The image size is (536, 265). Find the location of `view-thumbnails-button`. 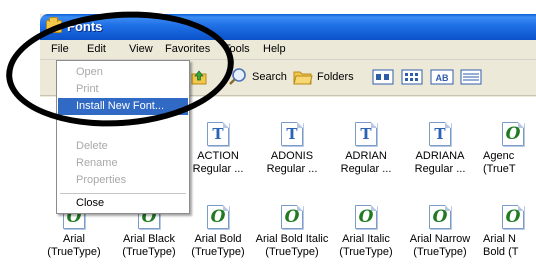

view-thumbnails-button is located at coordinates (383, 77).